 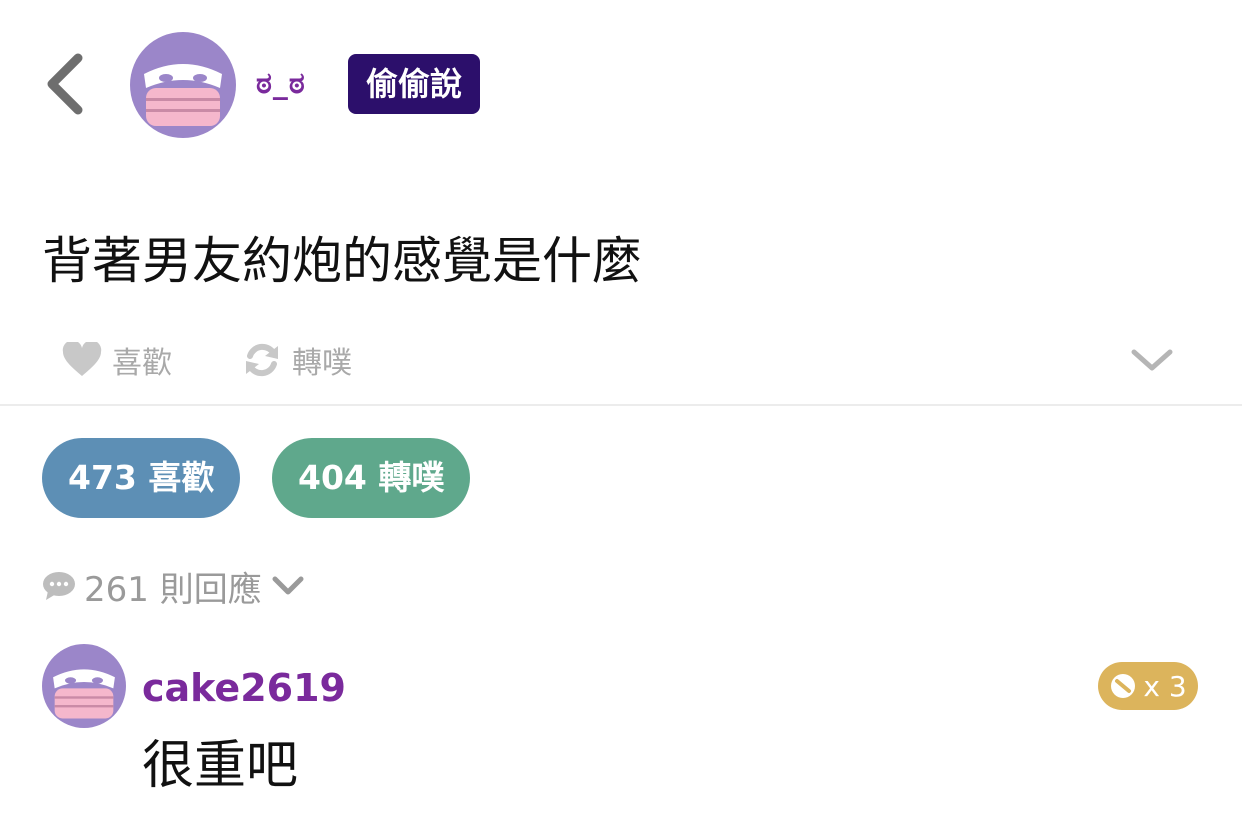 I want to click on karma-badge: x 3, so click(x=1148, y=686).